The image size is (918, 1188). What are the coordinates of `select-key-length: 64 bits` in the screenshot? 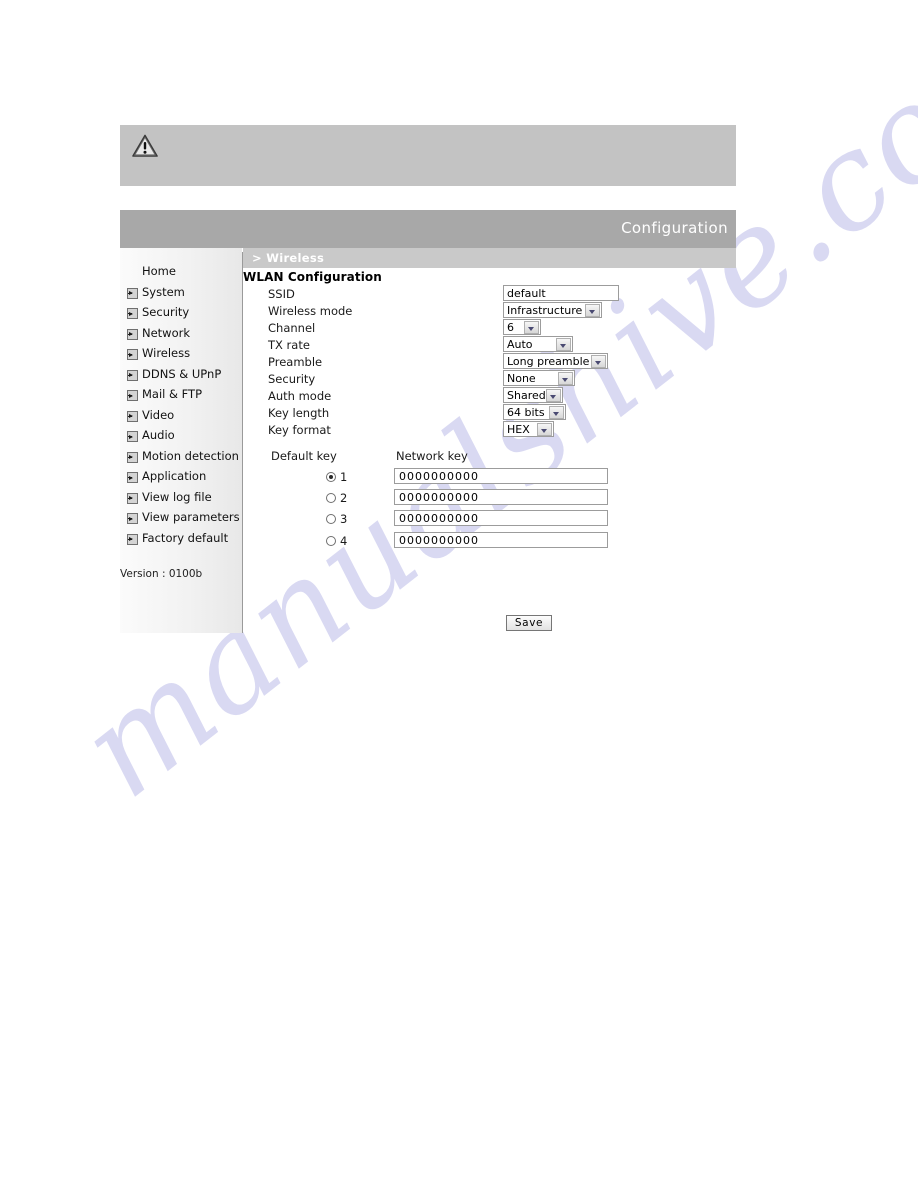 It's located at (534, 412).